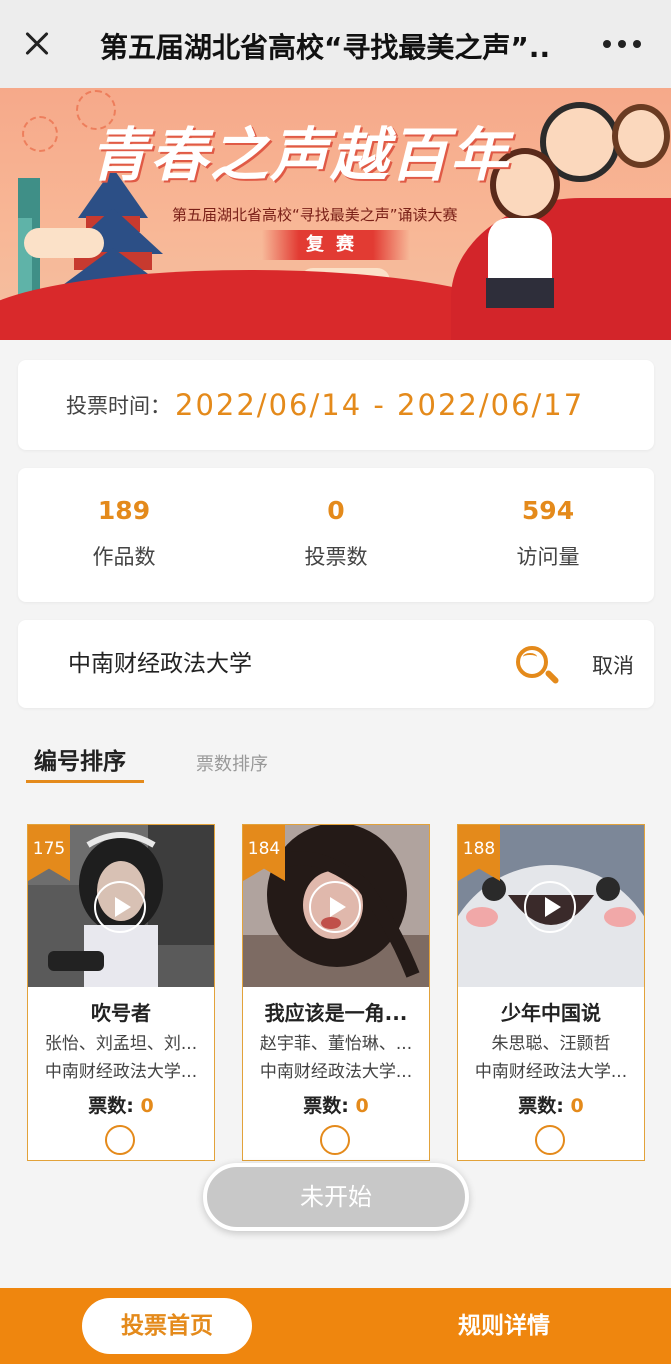  I want to click on banner-subtitle: 第五届湖北省高校“寻找最美之声”诵读大赛, so click(315, 215).